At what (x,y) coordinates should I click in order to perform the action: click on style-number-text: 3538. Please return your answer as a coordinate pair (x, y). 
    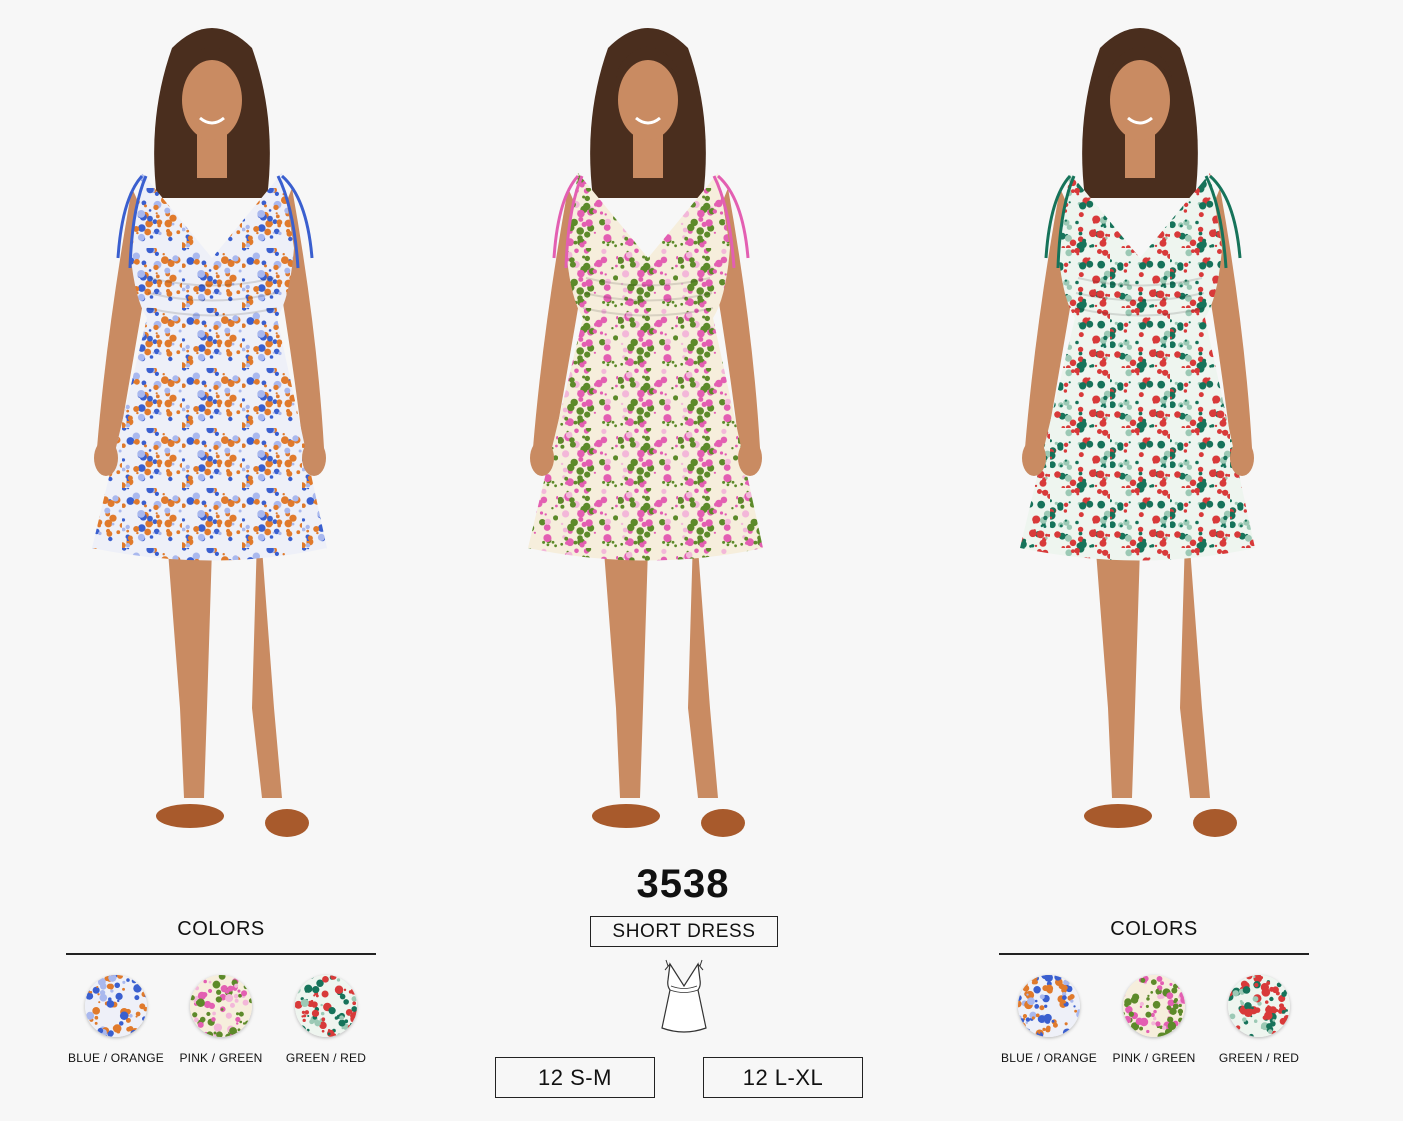
    Looking at the image, I should click on (683, 884).